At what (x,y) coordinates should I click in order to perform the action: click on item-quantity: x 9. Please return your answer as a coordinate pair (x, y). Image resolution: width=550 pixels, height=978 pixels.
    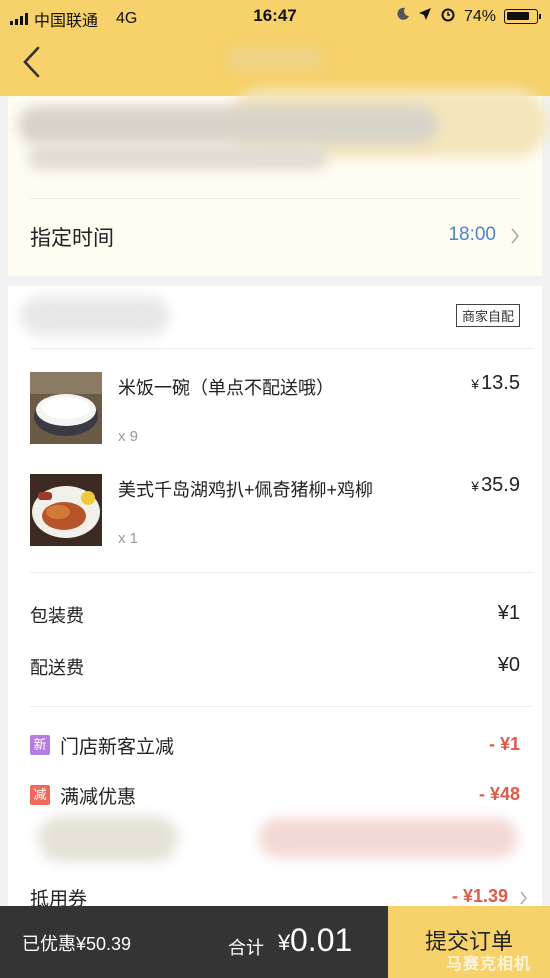
    Looking at the image, I should click on (128, 436).